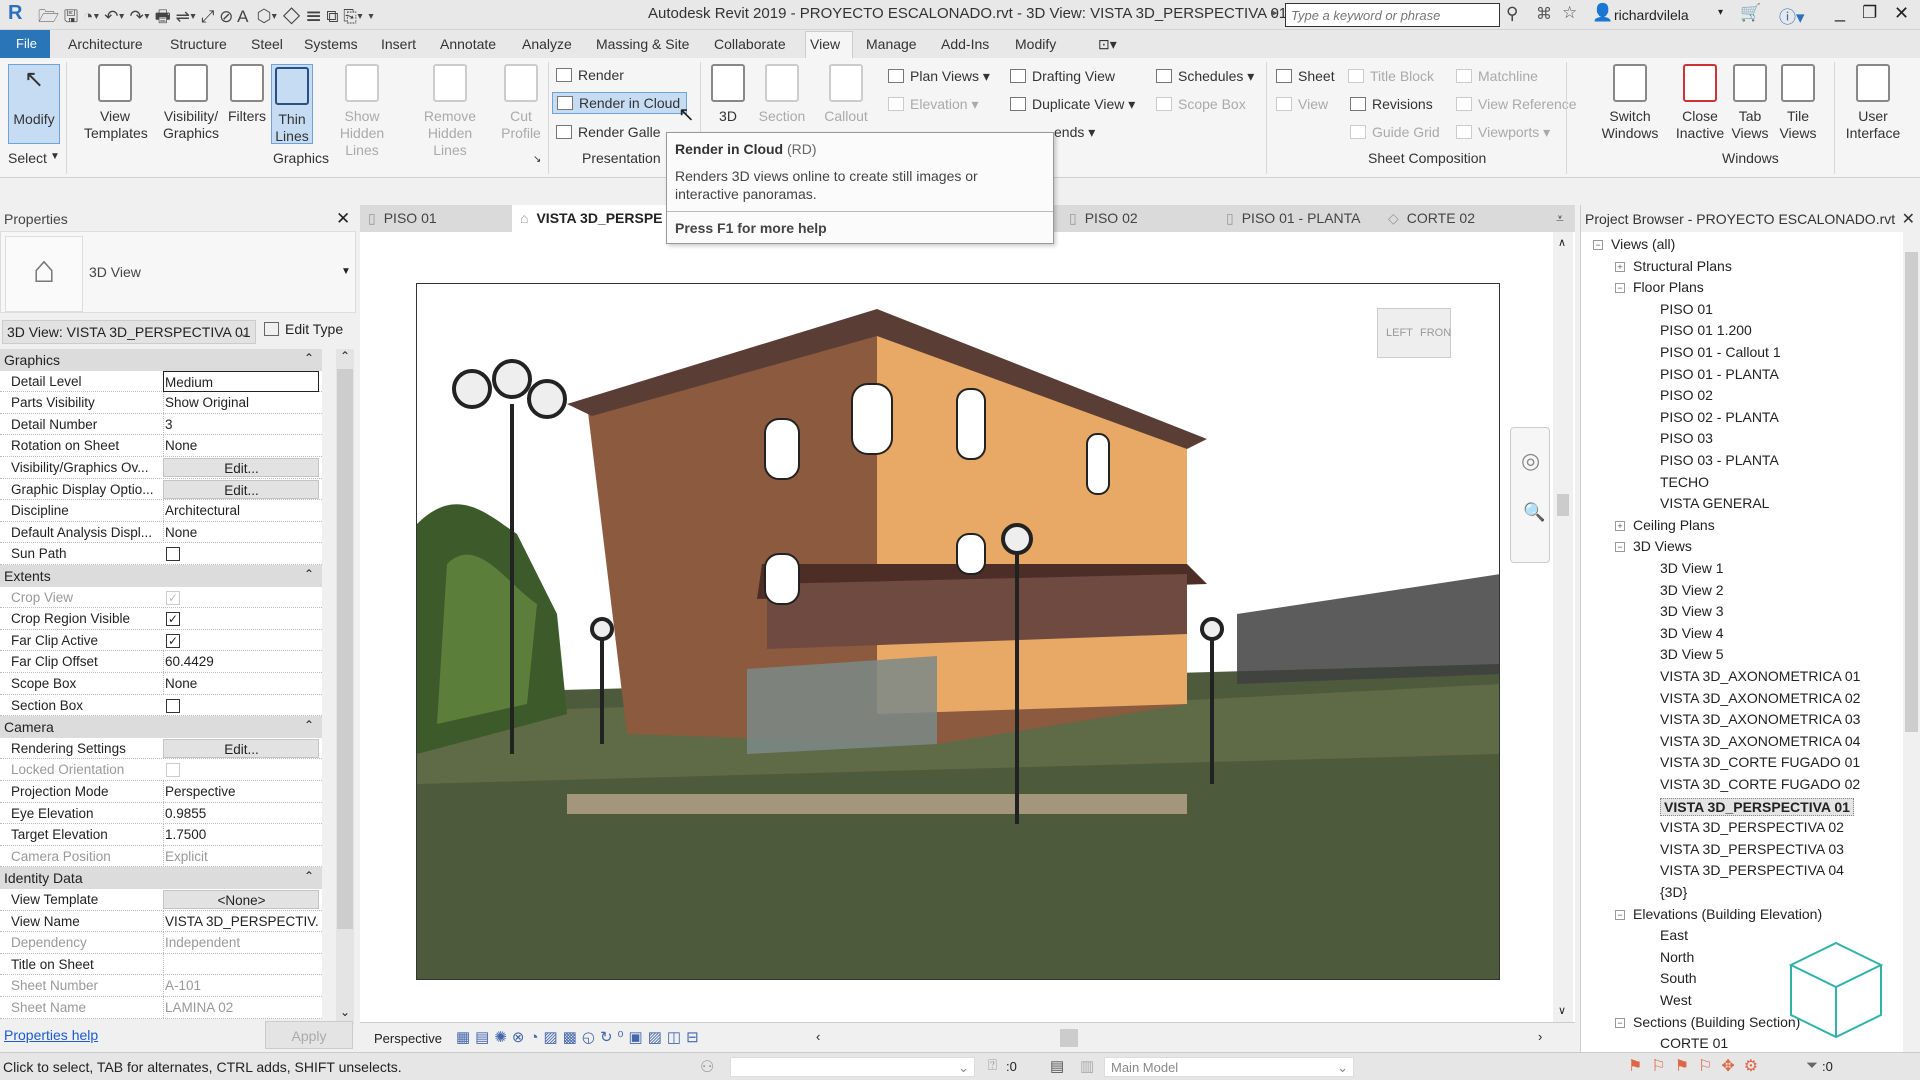 The image size is (1920, 1080). Describe the element at coordinates (1620, 525) in the screenshot. I see `expand-node-icon: +` at that location.